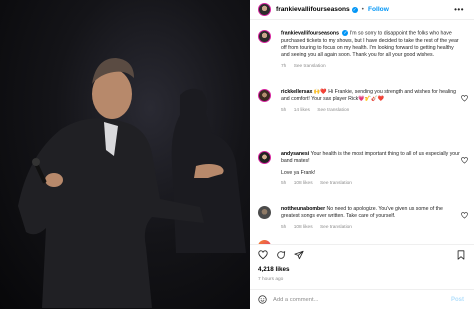 The width and height of the screenshot is (474, 309). What do you see at coordinates (283, 66) in the screenshot?
I see `comment-time: 7h` at bounding box center [283, 66].